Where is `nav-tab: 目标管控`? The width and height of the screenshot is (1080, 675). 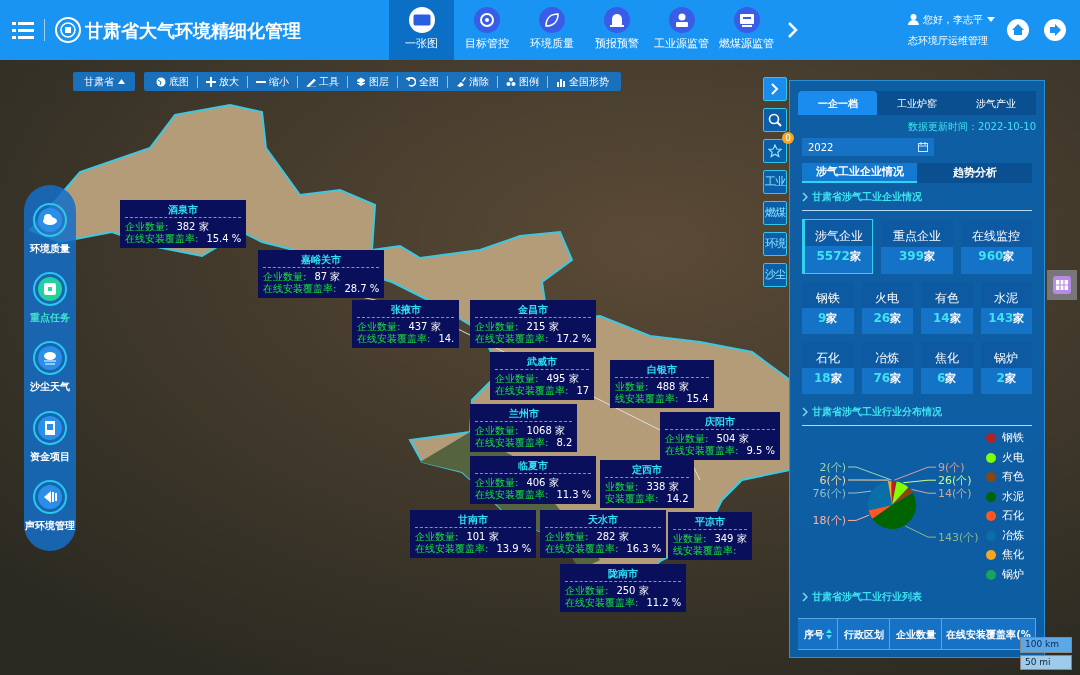
nav-tab: 目标管控 is located at coordinates (486, 30).